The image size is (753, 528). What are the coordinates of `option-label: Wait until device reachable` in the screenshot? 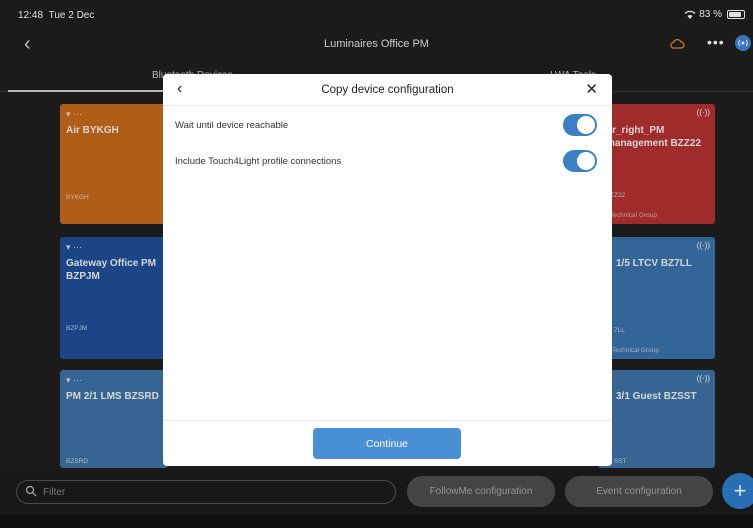 It's located at (232, 125).